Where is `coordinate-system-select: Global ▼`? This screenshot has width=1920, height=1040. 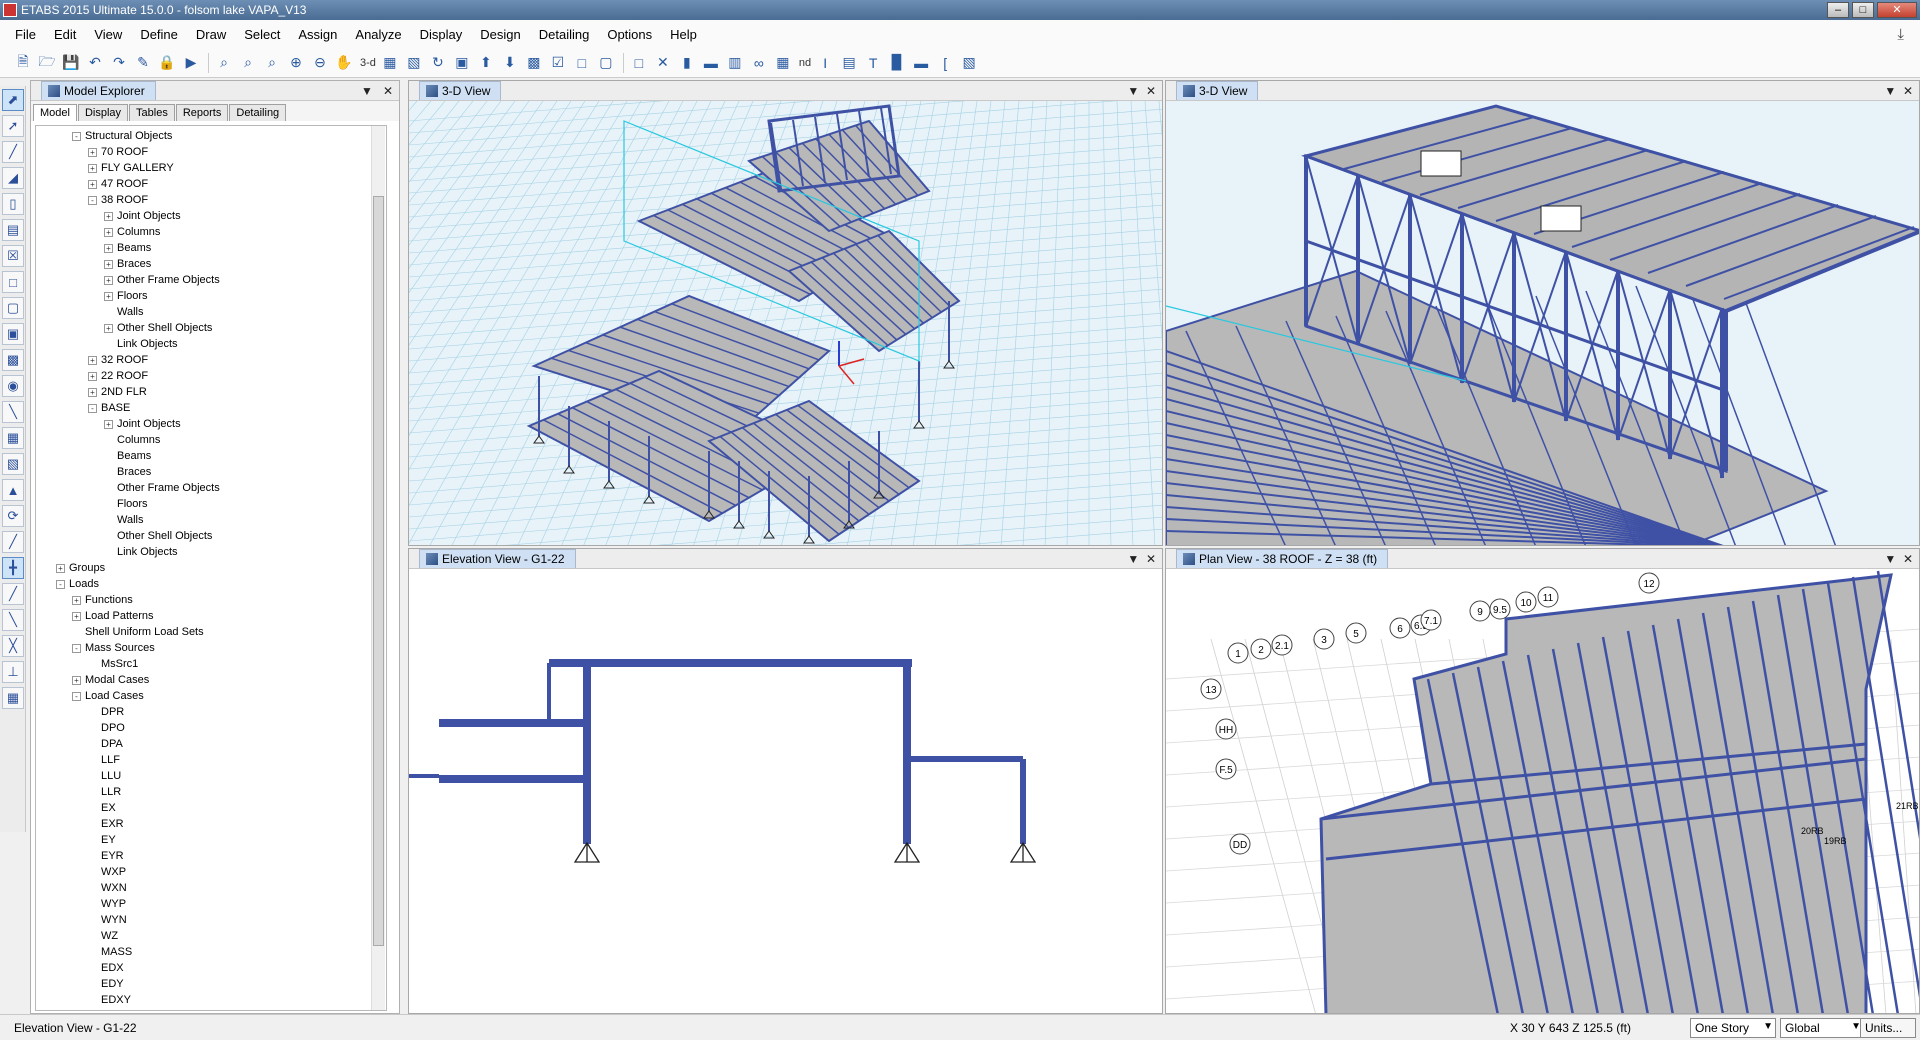 coordinate-system-select: Global ▼ is located at coordinates (1822, 1028).